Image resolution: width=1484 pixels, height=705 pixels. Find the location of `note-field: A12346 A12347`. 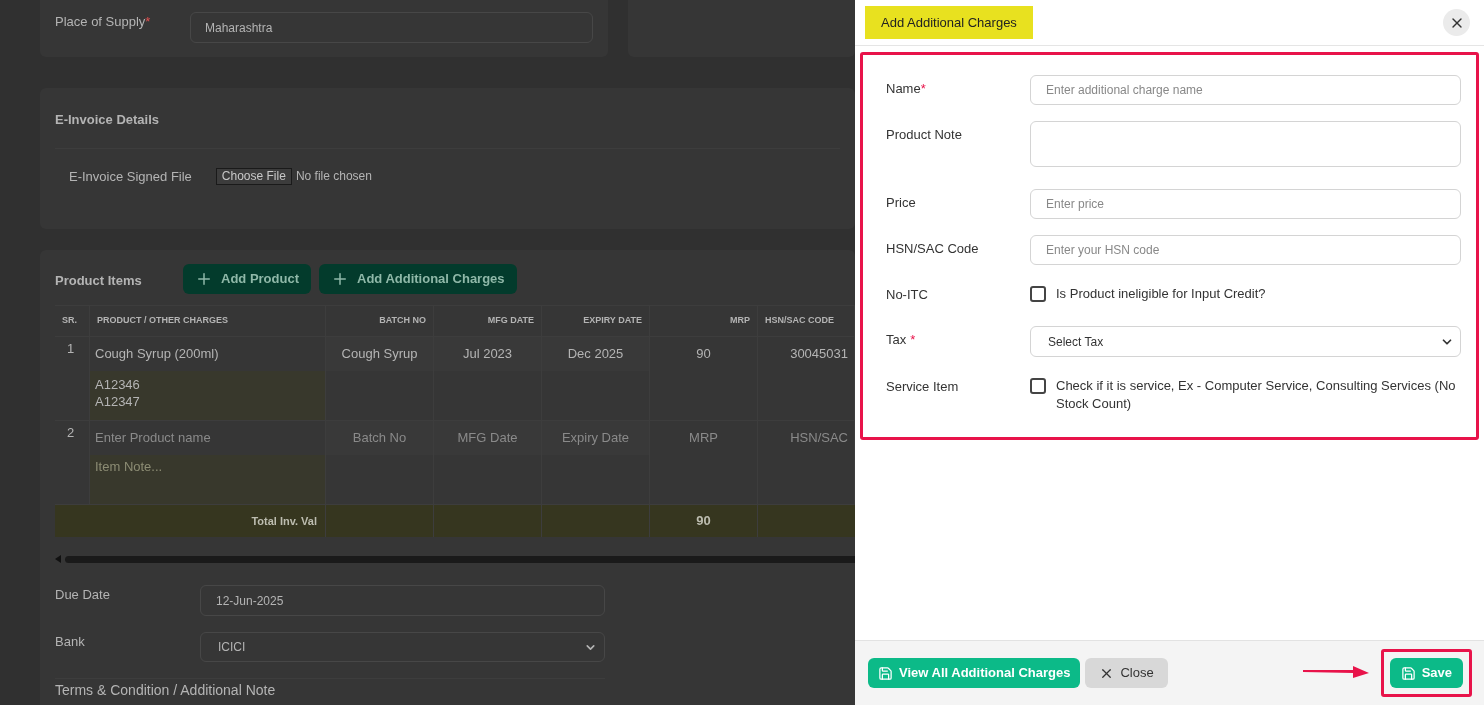

note-field: A12346 A12347 is located at coordinates (207, 395).